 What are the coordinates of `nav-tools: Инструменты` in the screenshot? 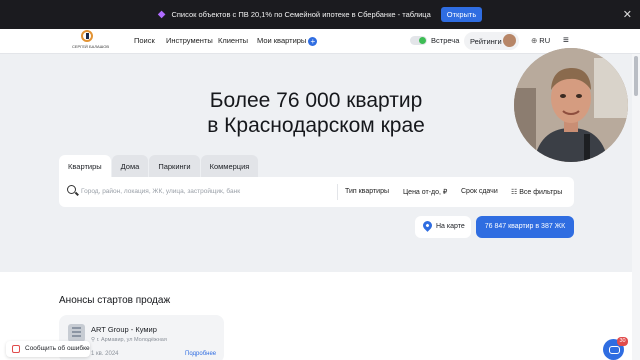 It's located at (189, 40).